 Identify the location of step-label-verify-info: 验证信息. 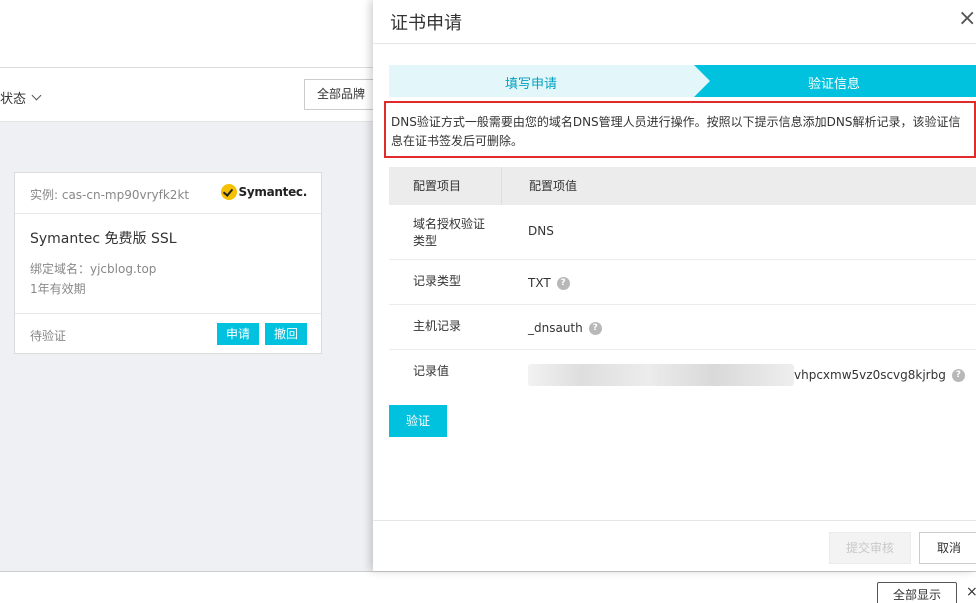
(834, 84).